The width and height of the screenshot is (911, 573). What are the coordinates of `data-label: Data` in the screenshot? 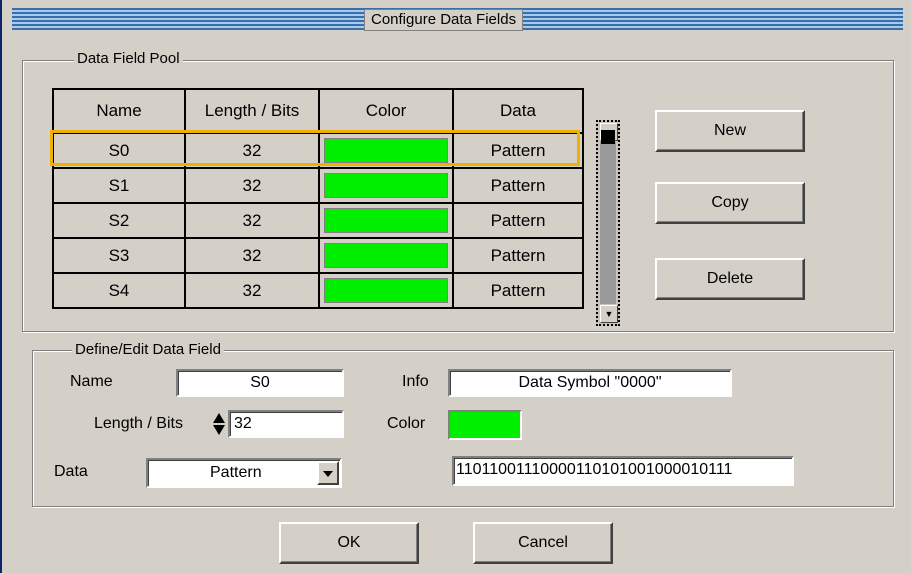 It's located at (71, 471).